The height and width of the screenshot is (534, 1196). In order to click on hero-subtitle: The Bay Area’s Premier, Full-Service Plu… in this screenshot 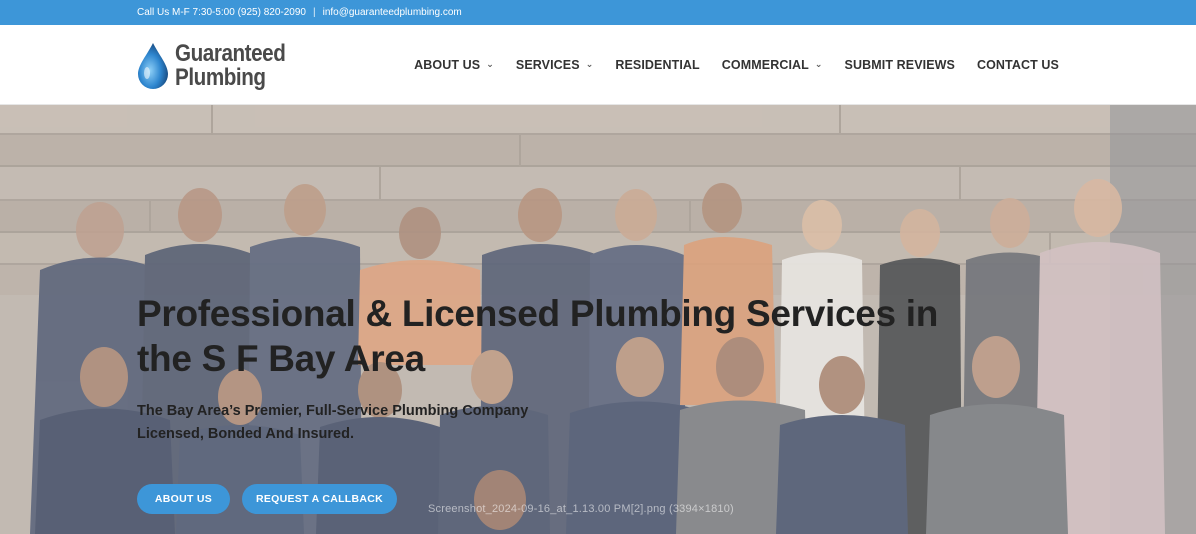, I will do `click(367, 423)`.